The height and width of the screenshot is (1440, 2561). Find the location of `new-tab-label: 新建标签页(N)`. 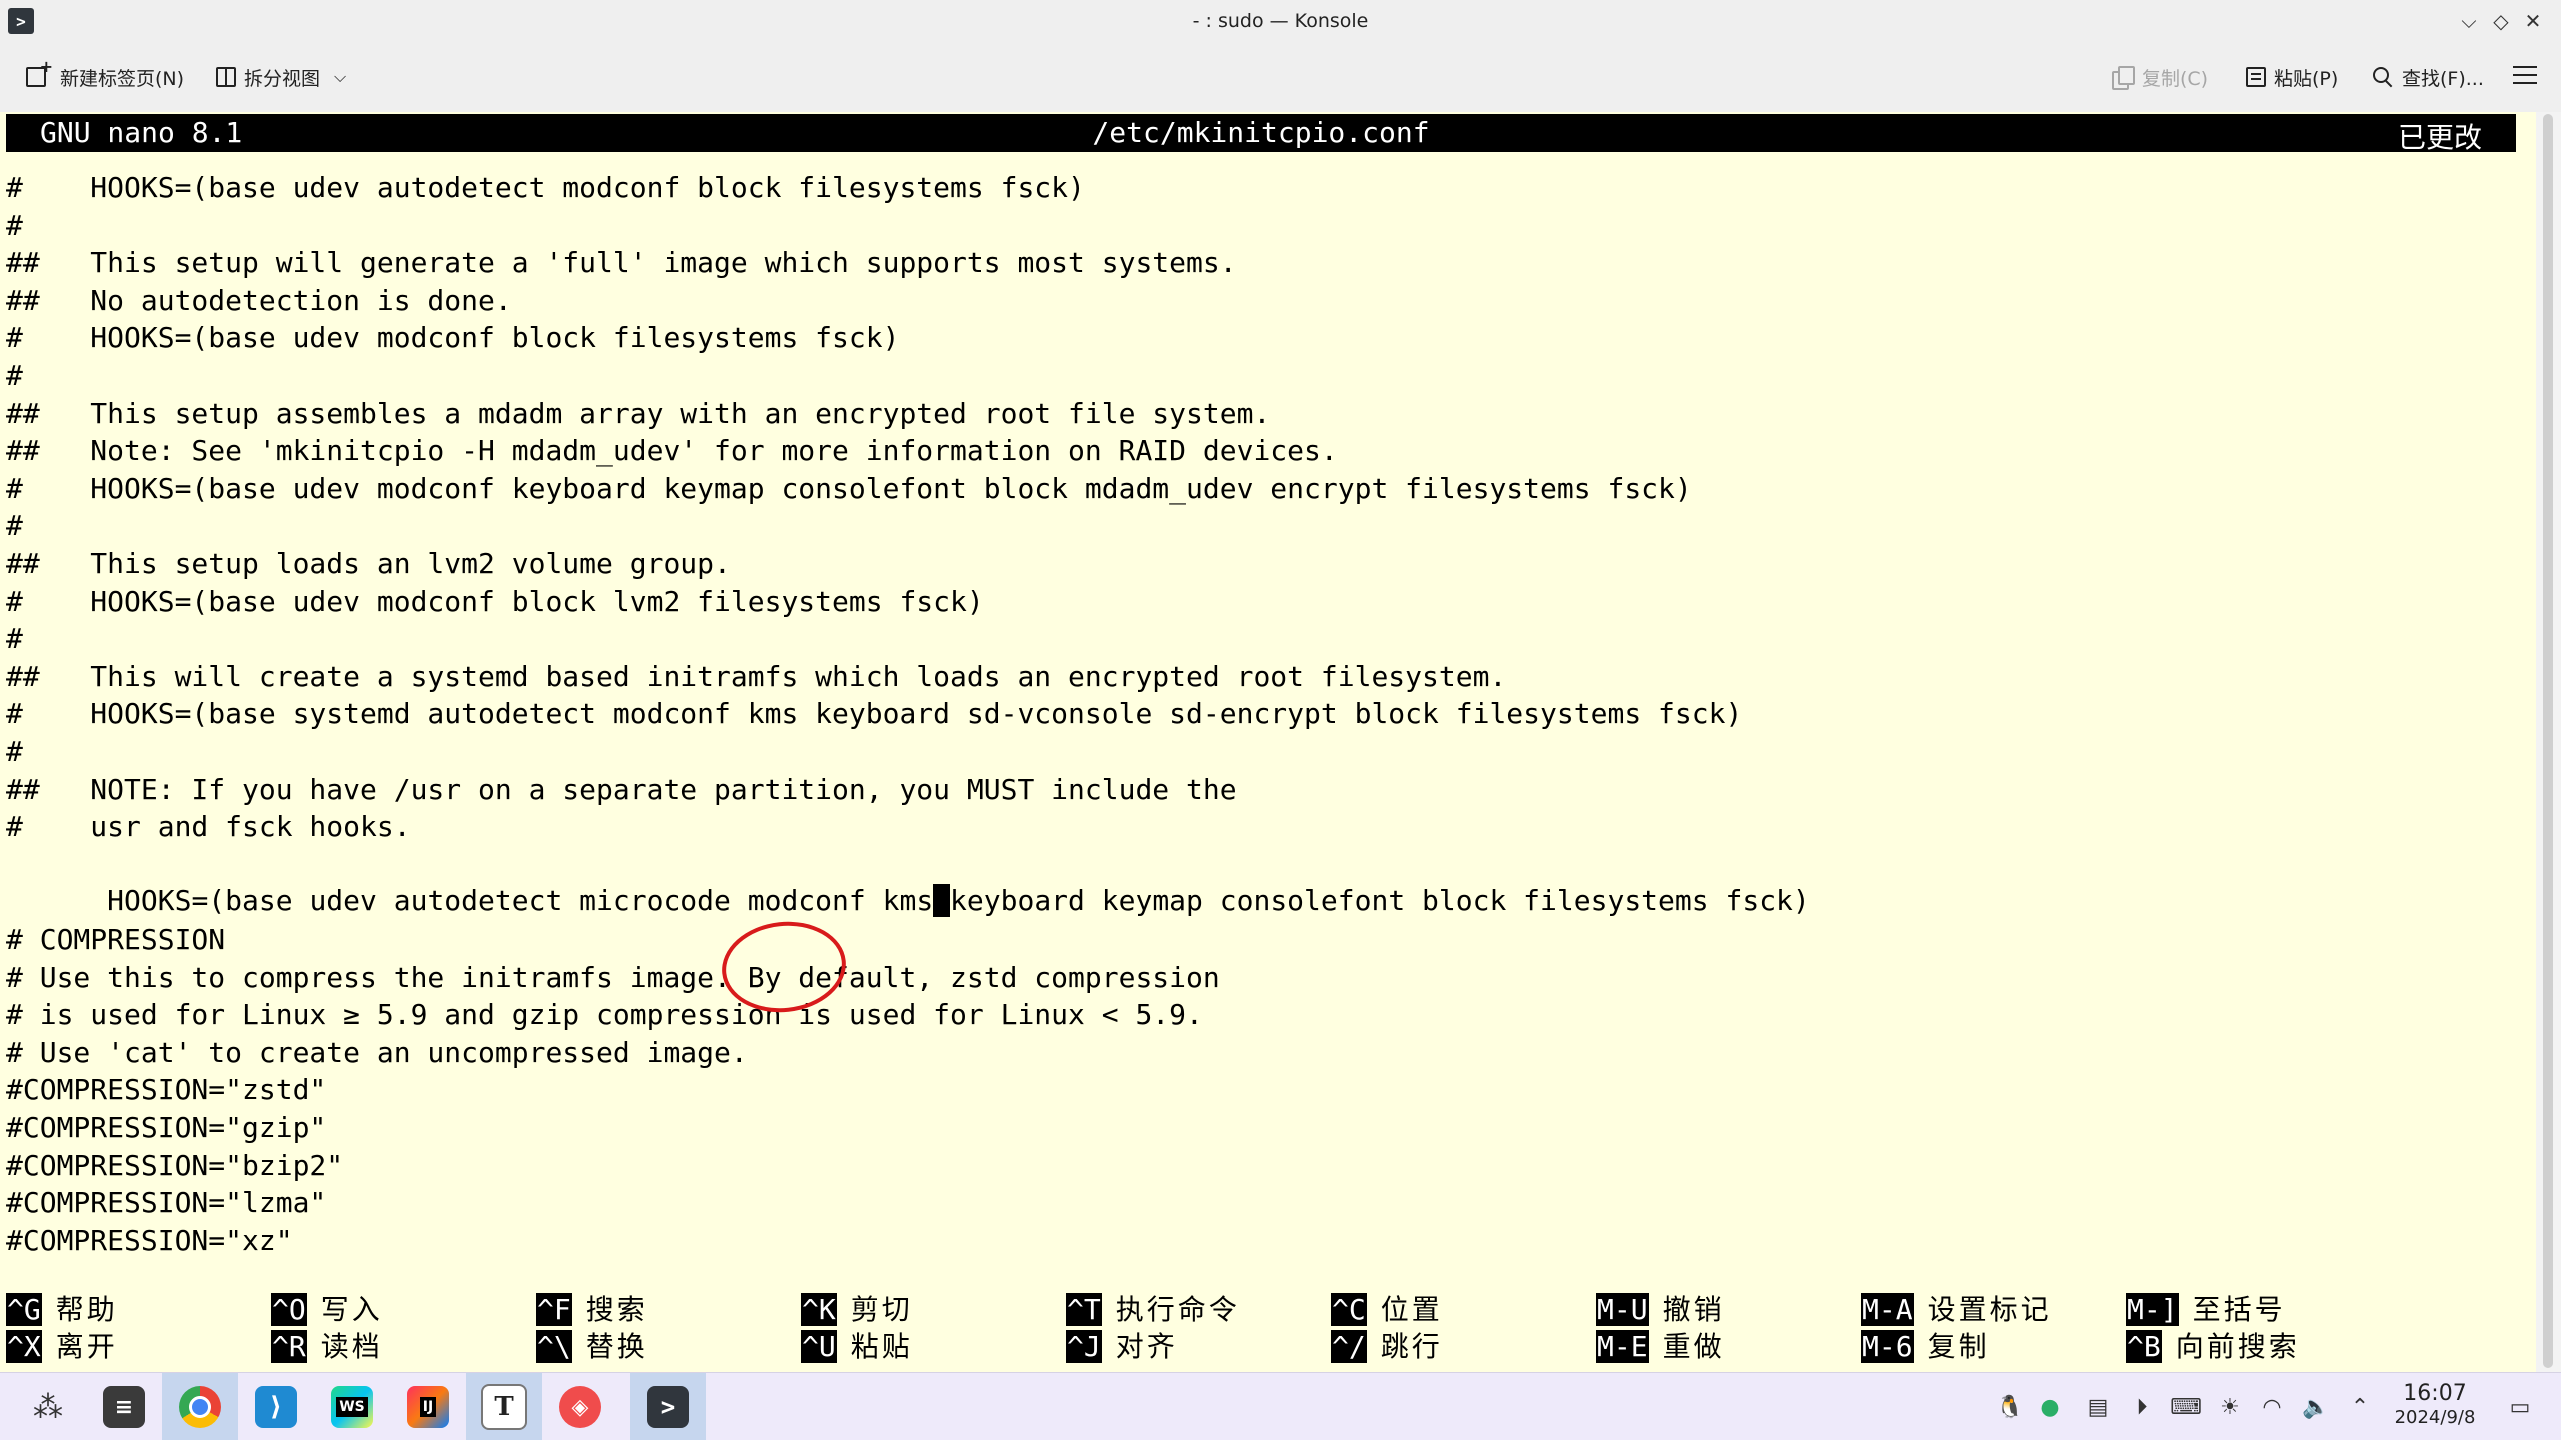

new-tab-label: 新建标签页(N) is located at coordinates (122, 78).